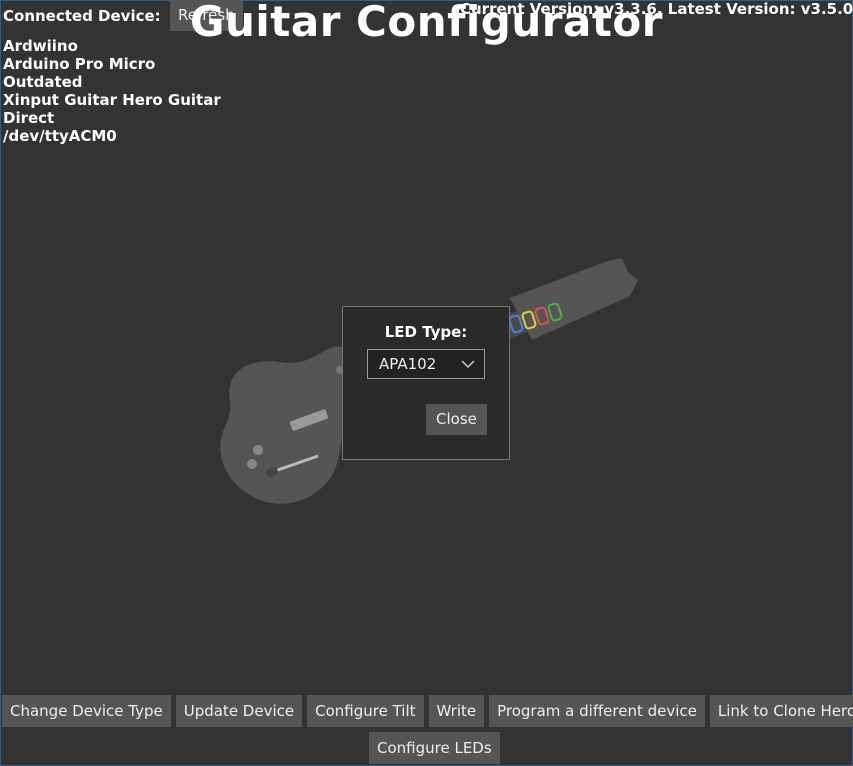 This screenshot has width=853, height=766. Describe the element at coordinates (112, 100) in the screenshot. I see `device-type: Xinput Guitar Hero Guitar` at that location.